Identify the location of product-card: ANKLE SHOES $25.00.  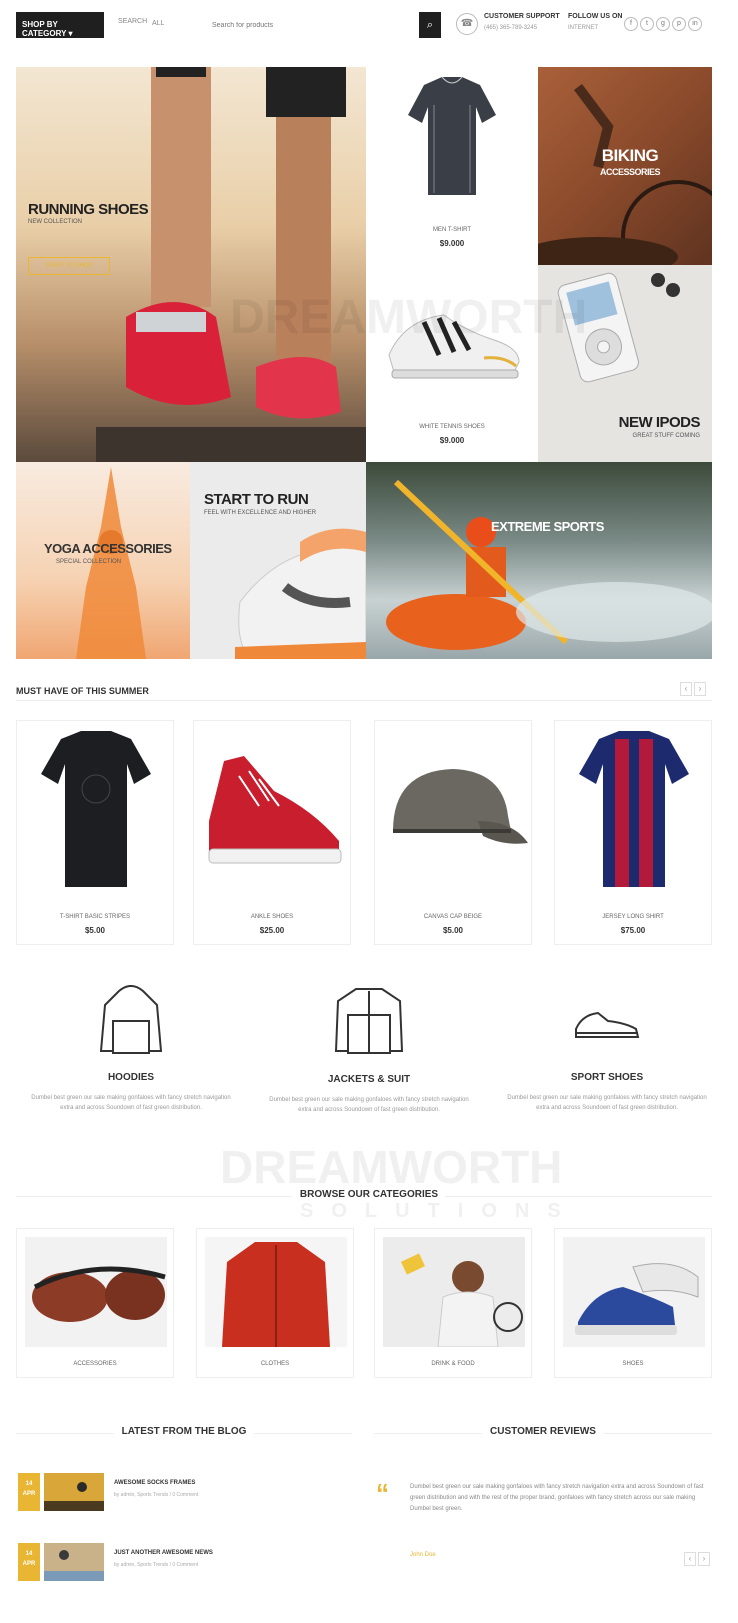
(272, 832).